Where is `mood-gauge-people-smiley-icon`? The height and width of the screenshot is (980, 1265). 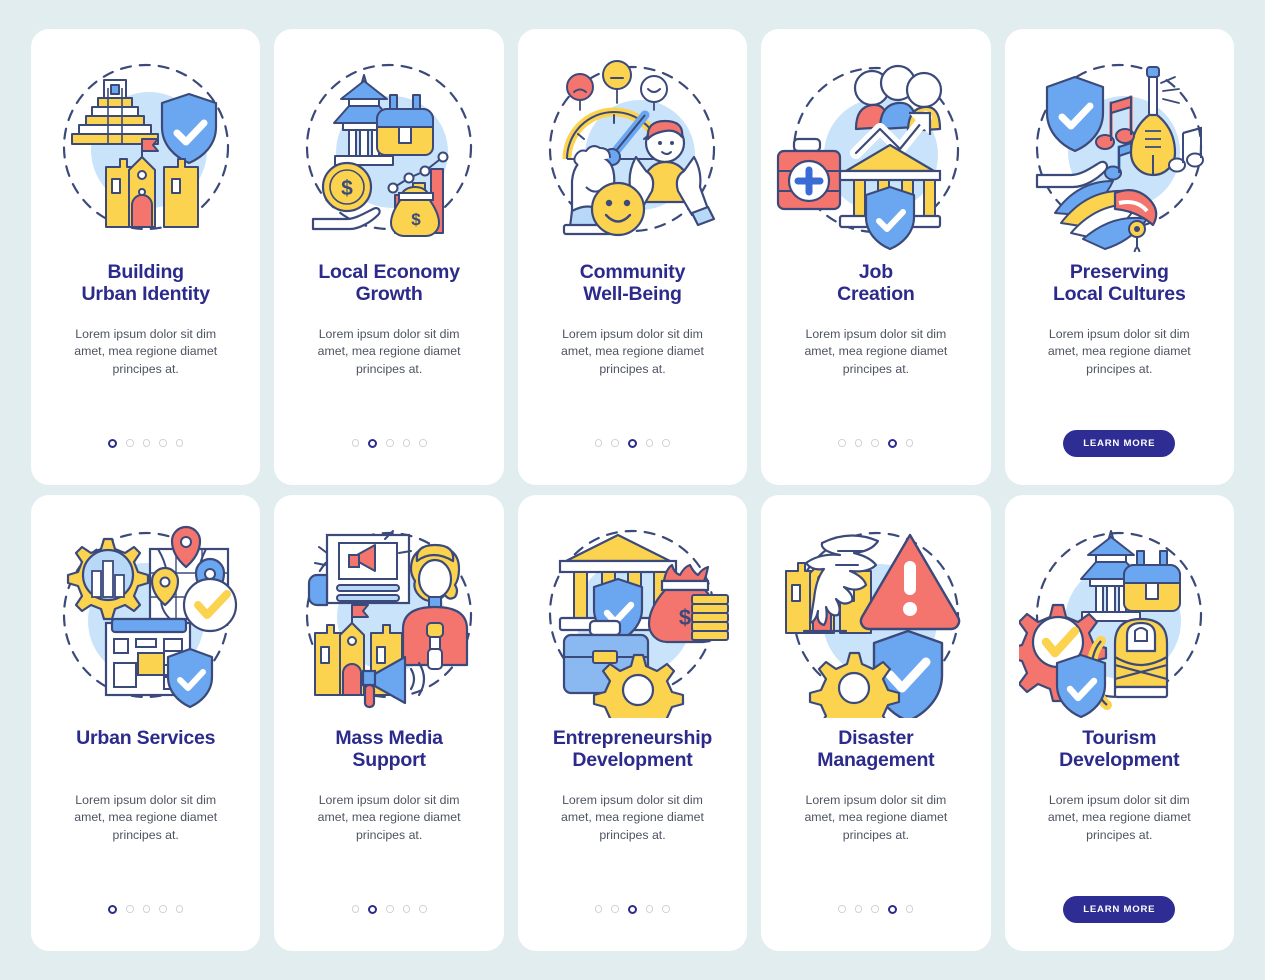
mood-gauge-people-smiley-icon is located at coordinates (632, 148).